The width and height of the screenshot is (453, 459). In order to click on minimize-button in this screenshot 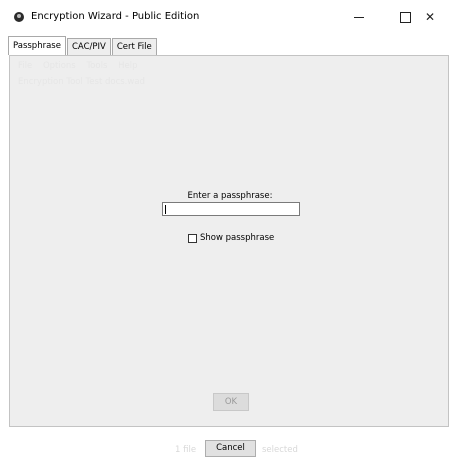, I will do `click(359, 17)`.